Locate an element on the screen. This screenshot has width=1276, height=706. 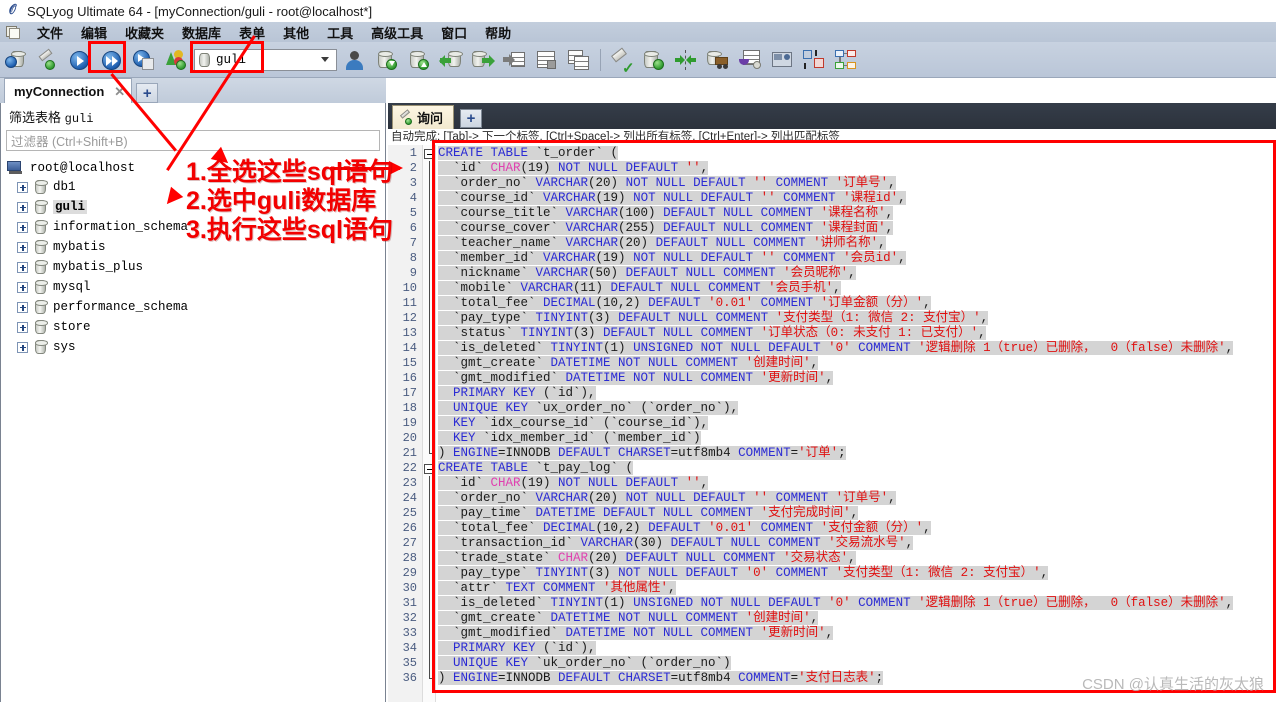
code-line: UNIQUE KEY `uk_order_no` (`order_no`) is located at coordinates (857, 663).